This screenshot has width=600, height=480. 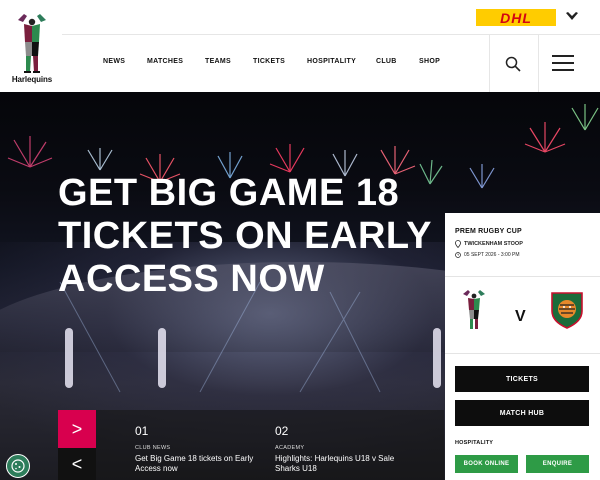 I want to click on hamburger-menu-icon, so click(x=564, y=64).